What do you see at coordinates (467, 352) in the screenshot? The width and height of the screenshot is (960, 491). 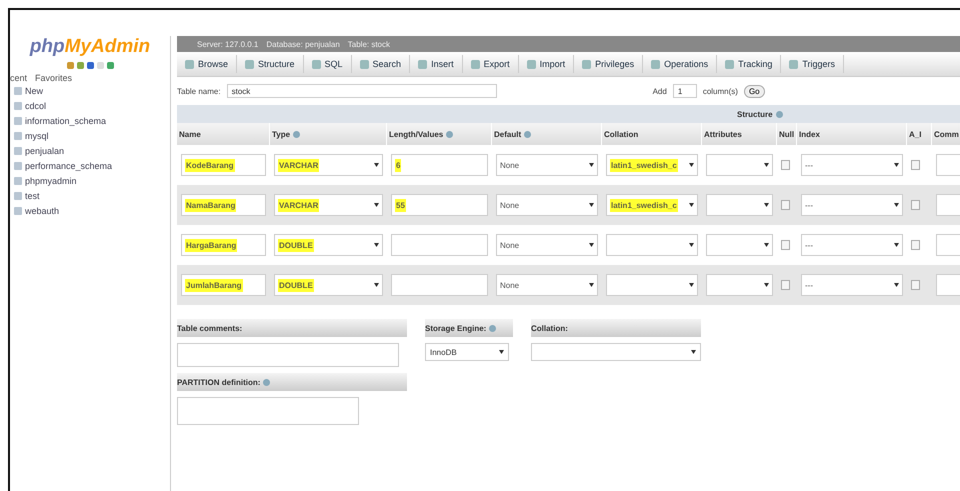 I see `engine-select: InnoDB` at bounding box center [467, 352].